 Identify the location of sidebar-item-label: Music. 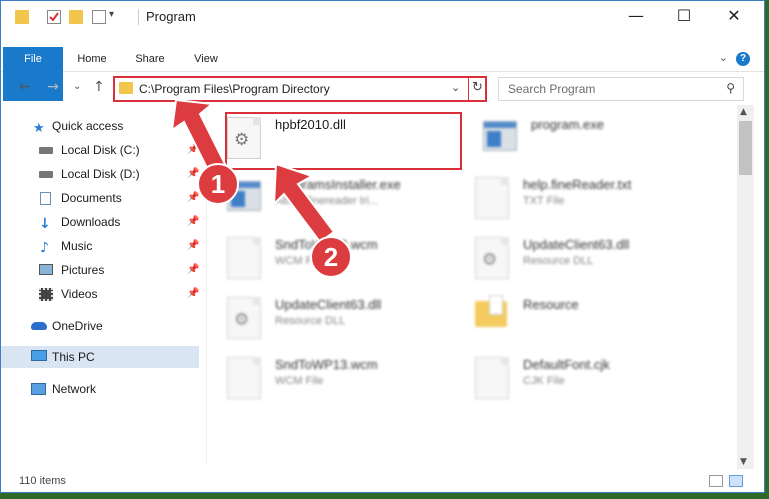
(77, 246).